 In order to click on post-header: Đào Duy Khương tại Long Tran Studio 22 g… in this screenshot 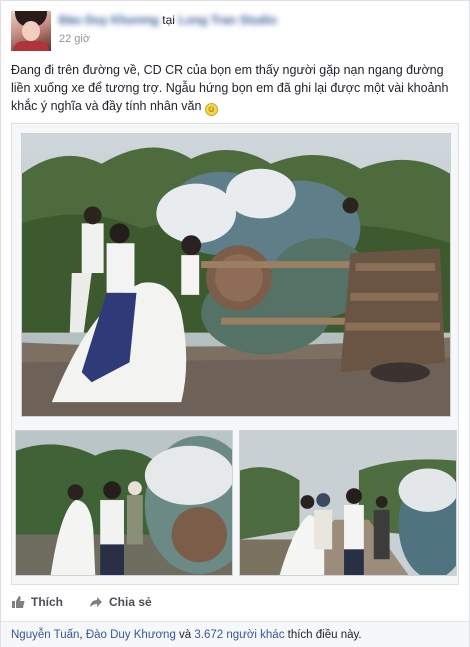, I will do `click(236, 31)`.